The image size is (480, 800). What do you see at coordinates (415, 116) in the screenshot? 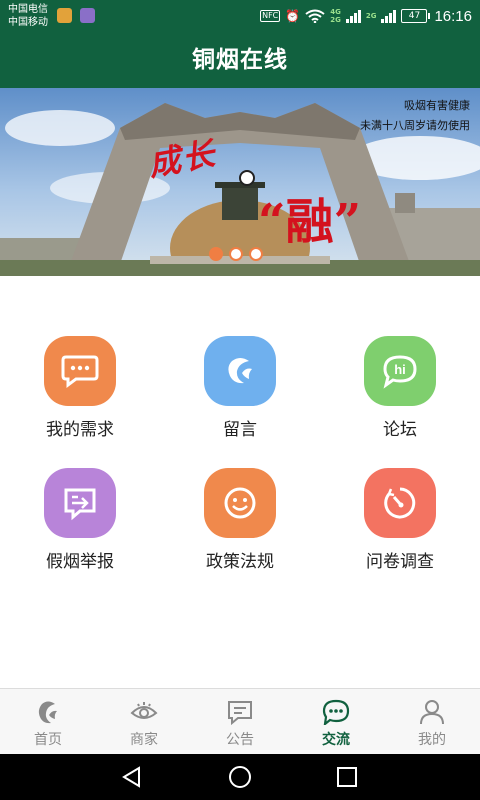
I see `health-warning: 吸烟有害健康 未满十八周岁请勿使用` at bounding box center [415, 116].